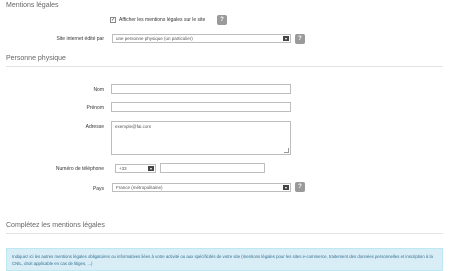 The height and width of the screenshot is (271, 449). Describe the element at coordinates (80, 39) in the screenshot. I see `edited-by-label: Site internet édité par` at that location.